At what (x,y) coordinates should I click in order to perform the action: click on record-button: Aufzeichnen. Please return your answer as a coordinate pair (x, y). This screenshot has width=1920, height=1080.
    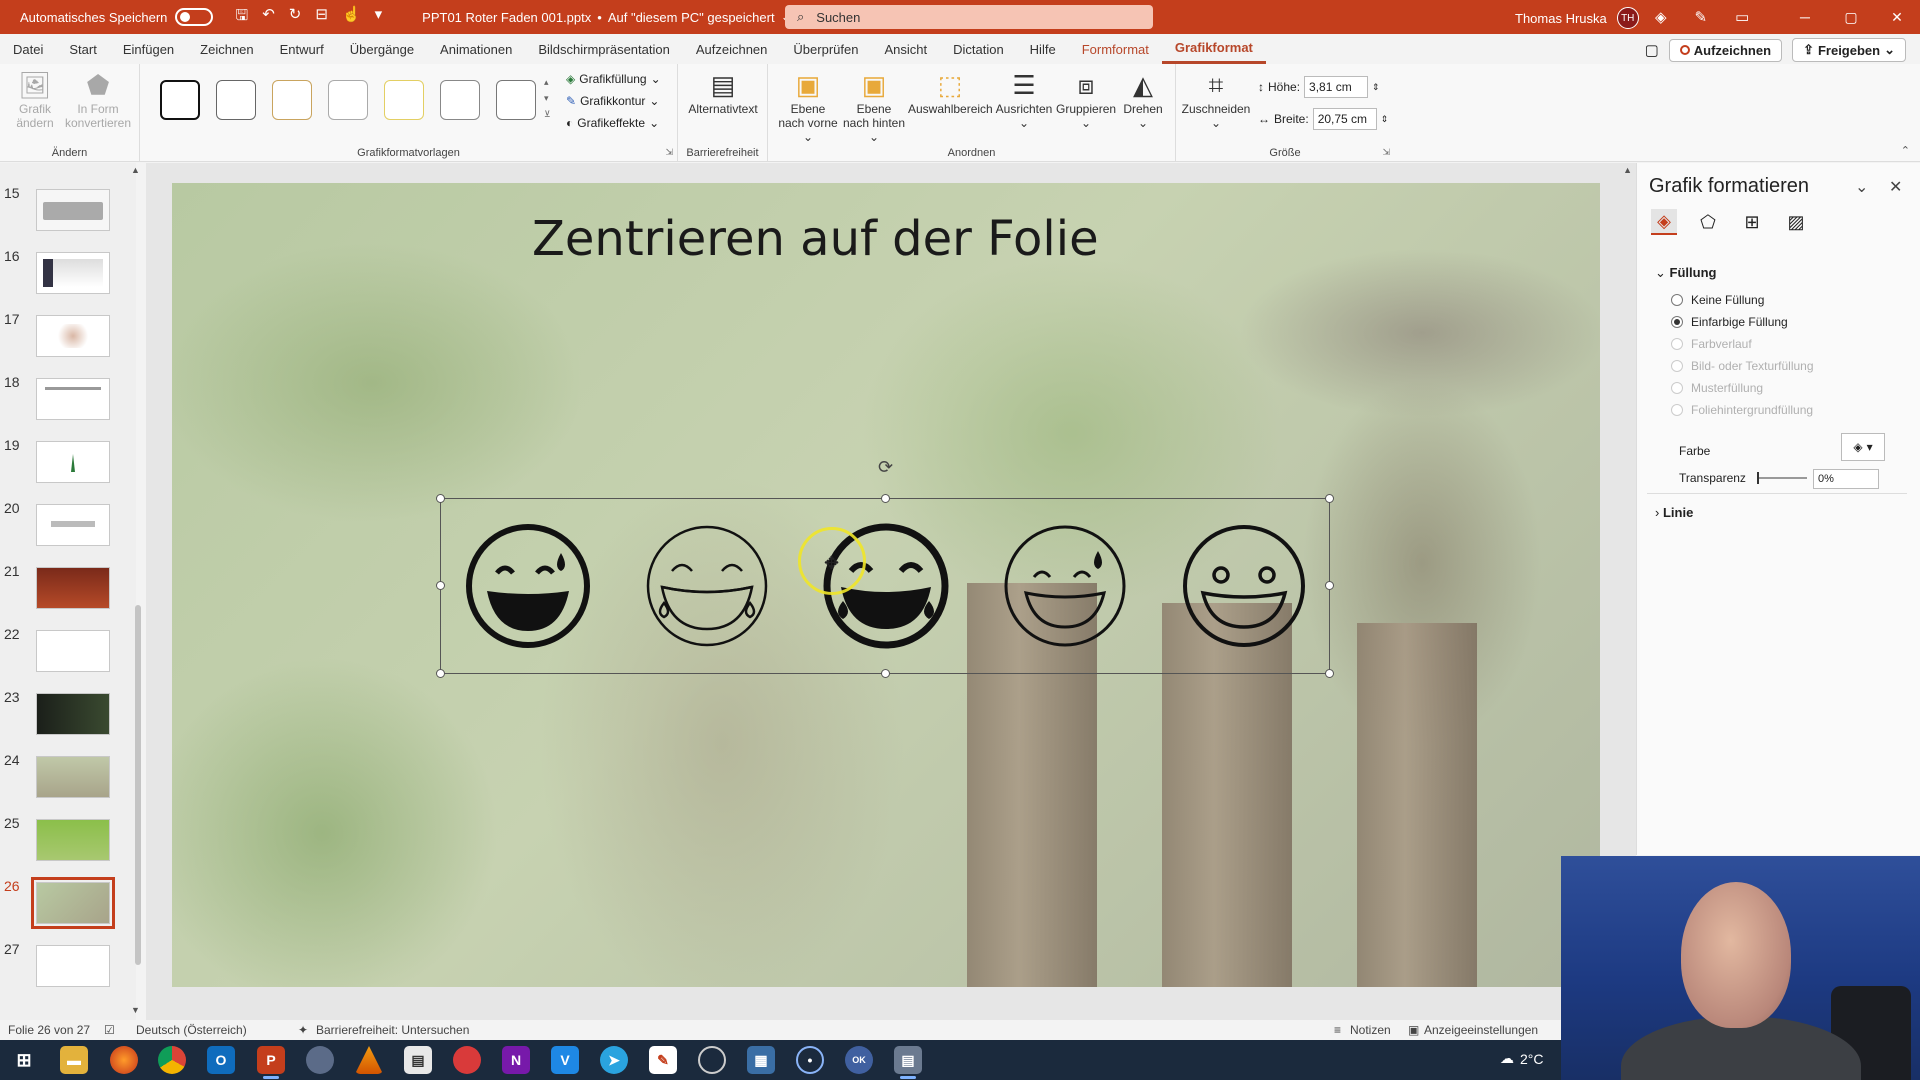
    Looking at the image, I should click on (1725, 50).